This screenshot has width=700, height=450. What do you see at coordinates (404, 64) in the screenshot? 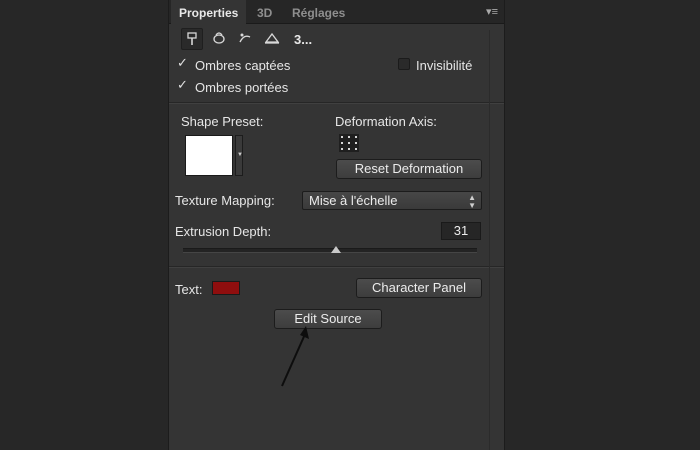
I see `invisibility-checkbox` at bounding box center [404, 64].